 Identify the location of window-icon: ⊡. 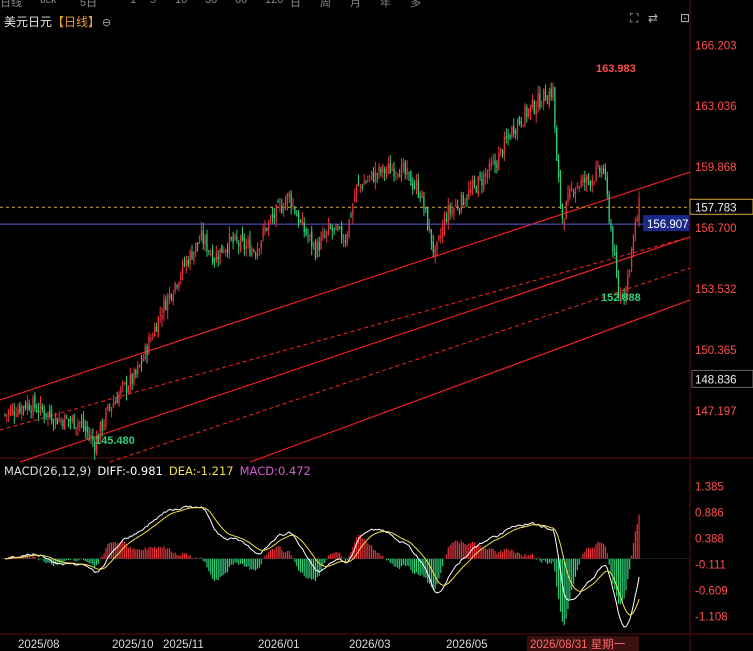
(685, 18).